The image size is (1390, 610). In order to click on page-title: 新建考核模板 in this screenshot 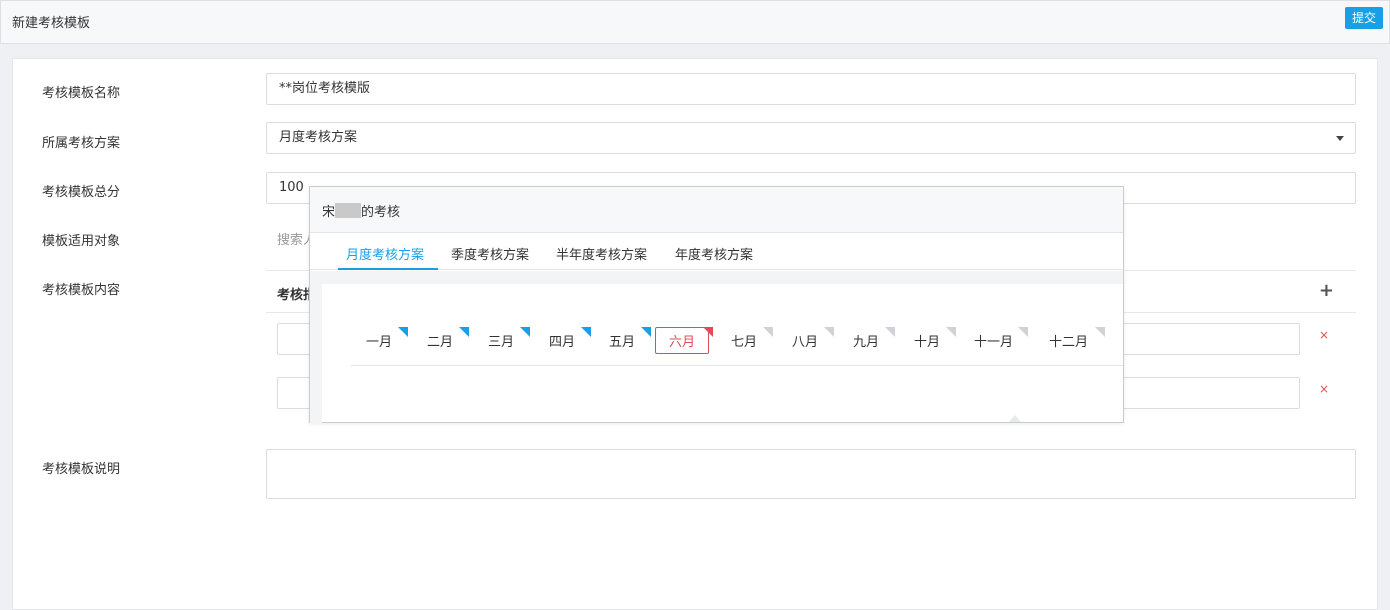, I will do `click(51, 23)`.